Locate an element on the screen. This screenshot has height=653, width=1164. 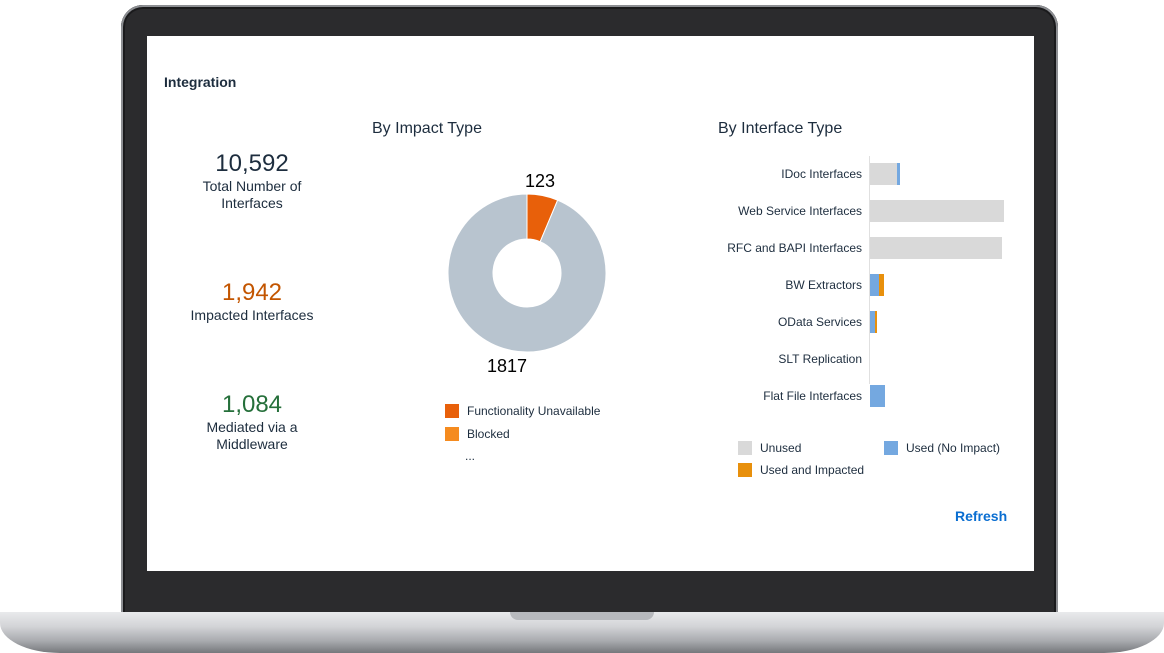
kpi-label-line1: Mediated via a is located at coordinates (252, 427).